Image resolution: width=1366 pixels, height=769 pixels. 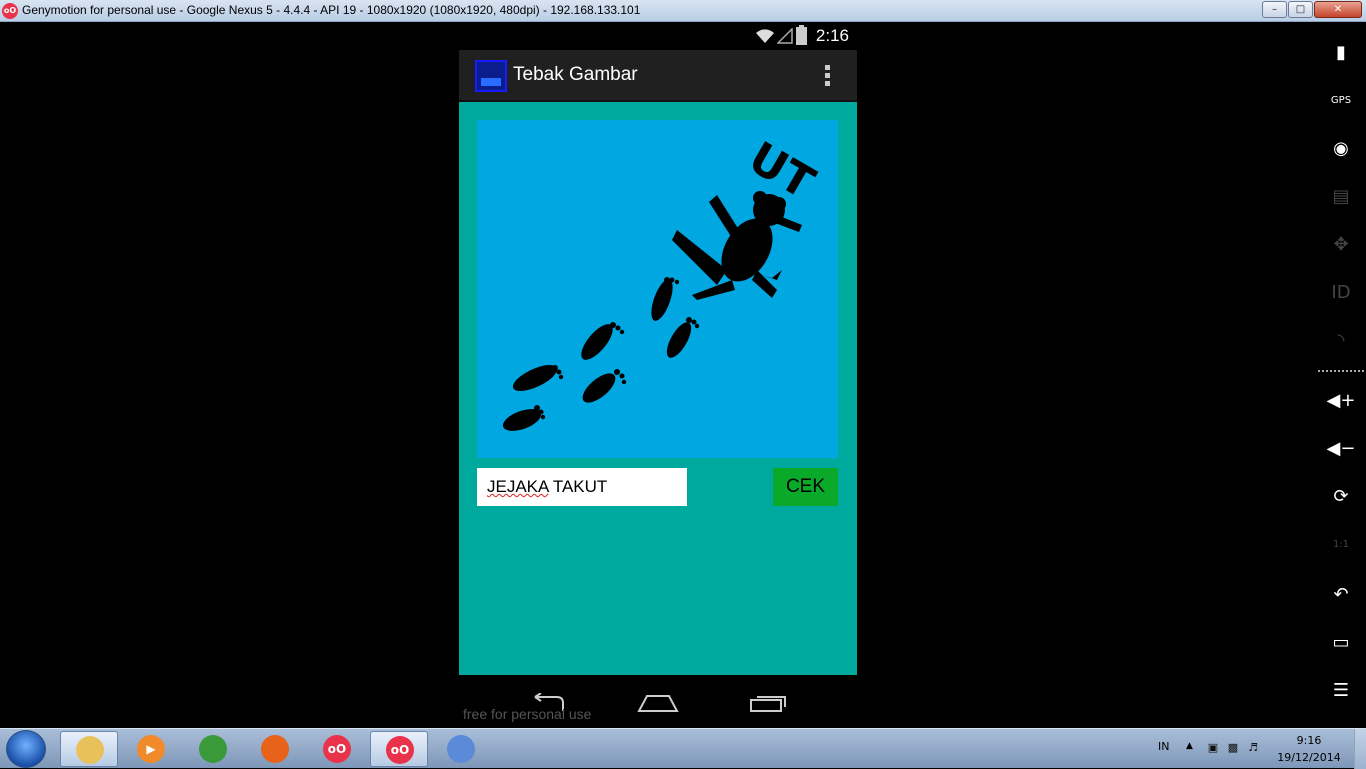 What do you see at coordinates (1341, 244) in the screenshot?
I see `remote-control-icon: ✥` at bounding box center [1341, 244].